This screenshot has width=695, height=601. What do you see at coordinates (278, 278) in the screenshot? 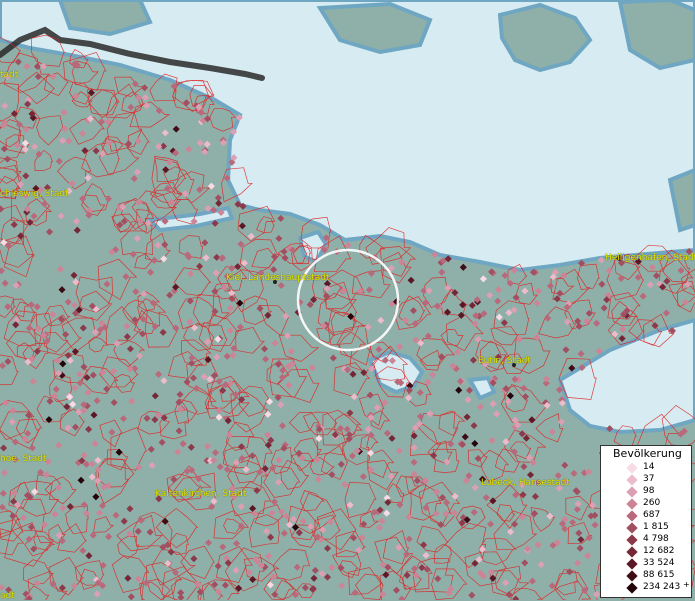
I see `label-kiel: Kiel, Landeshauptstadt` at bounding box center [278, 278].